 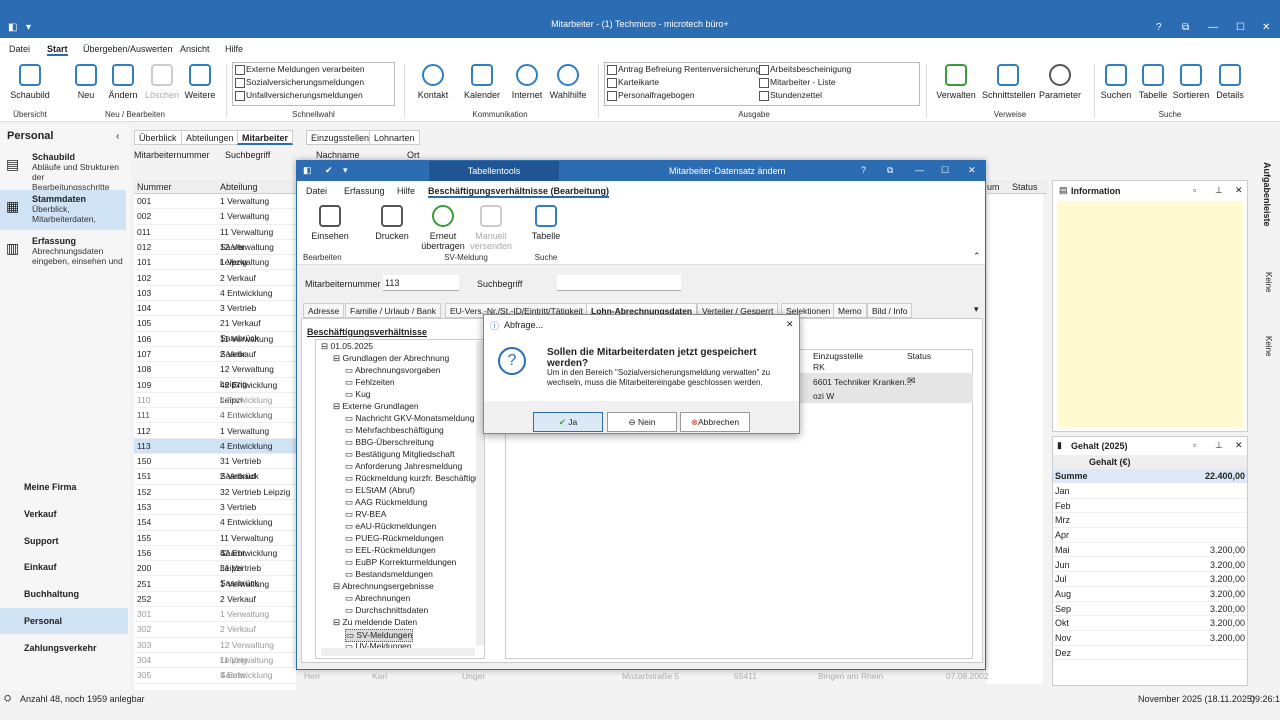 What do you see at coordinates (215, 401) in the screenshot?
I see `table-row: 110 4 Entwicklung` at bounding box center [215, 401].